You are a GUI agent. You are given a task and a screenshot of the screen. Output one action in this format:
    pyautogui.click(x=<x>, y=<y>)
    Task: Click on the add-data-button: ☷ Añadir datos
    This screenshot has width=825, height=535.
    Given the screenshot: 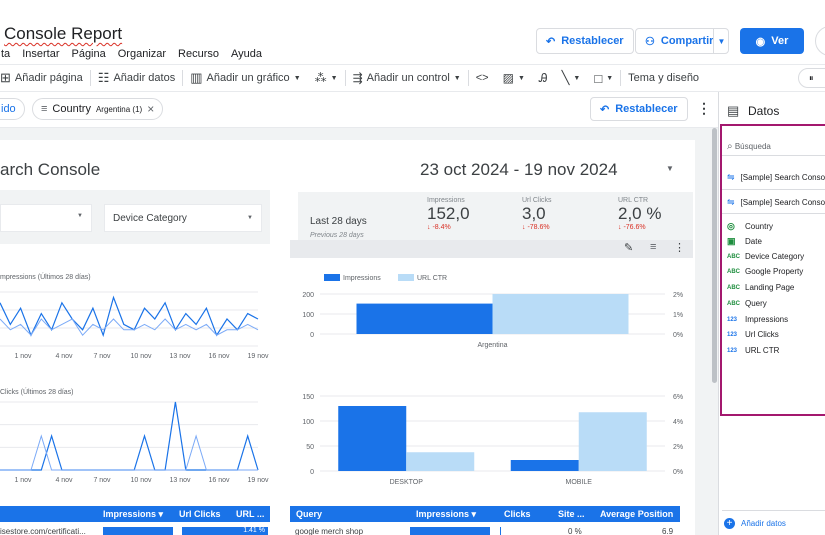 What is the action you would take?
    pyautogui.click(x=136, y=78)
    